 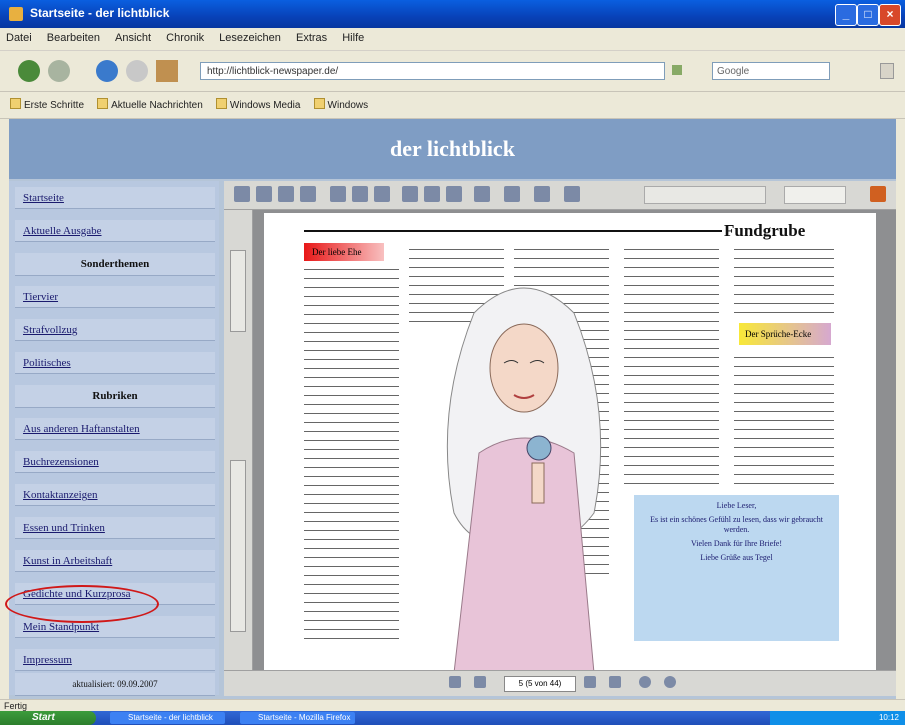 What do you see at coordinates (868, 15) in the screenshot?
I see `maximize-button: □` at bounding box center [868, 15].